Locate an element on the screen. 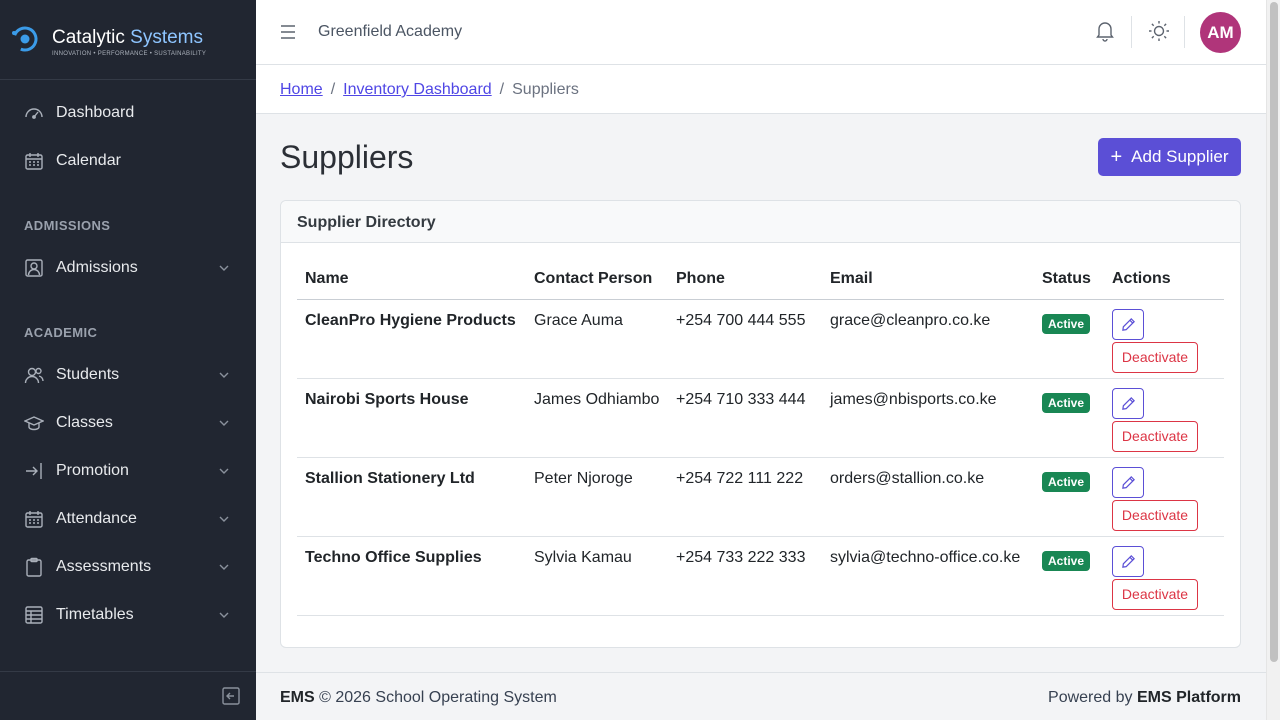  plus-icon: + is located at coordinates (1116, 157).